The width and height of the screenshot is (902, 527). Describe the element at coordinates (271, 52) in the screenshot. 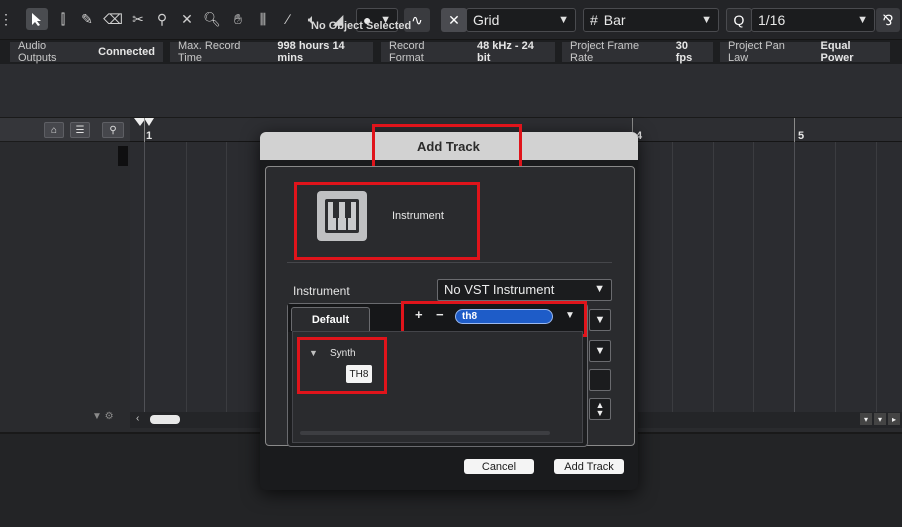

I see `max-record-time-cell: Max. Record Time 998 hours 14 mins` at that location.